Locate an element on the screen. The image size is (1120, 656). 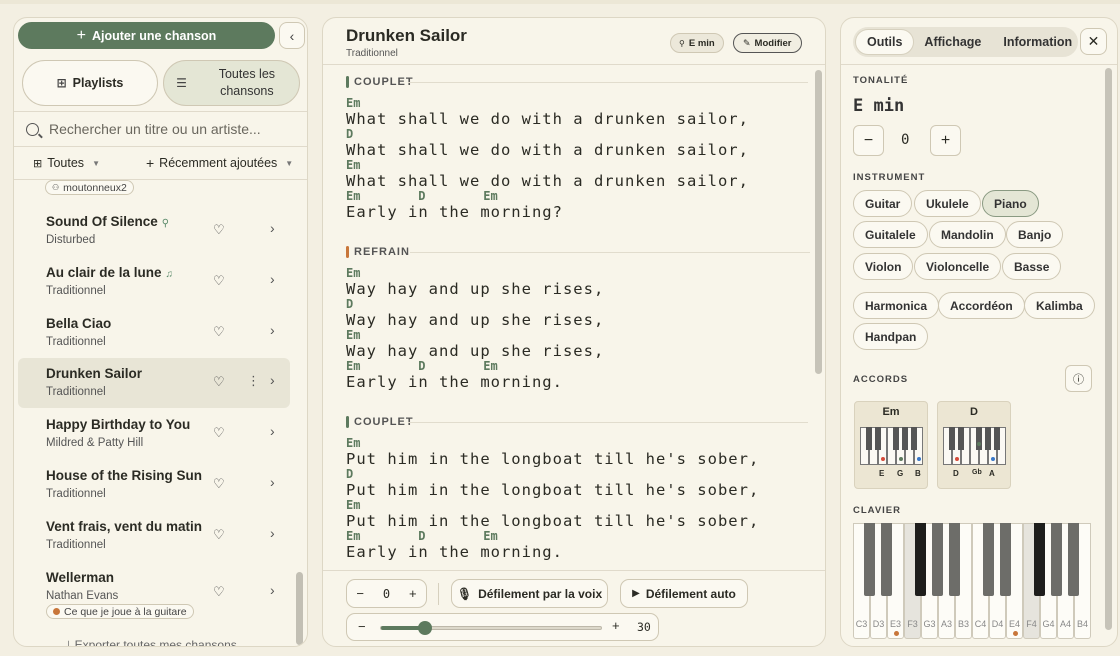
add-song-button: + Ajouter une chanson is located at coordinates (146, 35).